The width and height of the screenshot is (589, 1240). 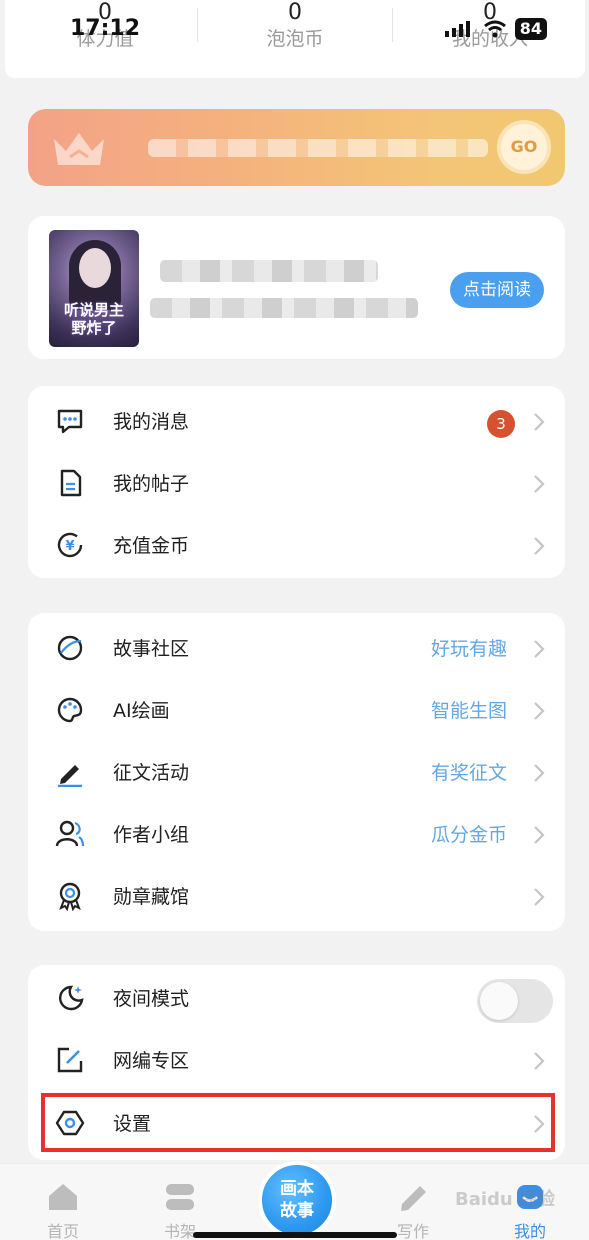 I want to click on stat-bubble-coins: 0 泡泡币, so click(x=295, y=26).